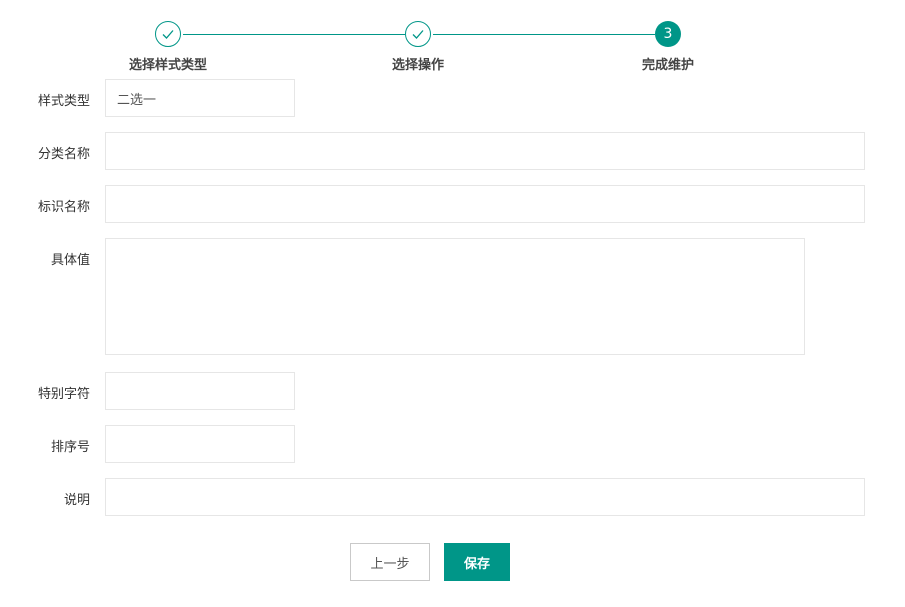  What do you see at coordinates (390, 562) in the screenshot?
I see `prev-step-button: 上一步` at bounding box center [390, 562].